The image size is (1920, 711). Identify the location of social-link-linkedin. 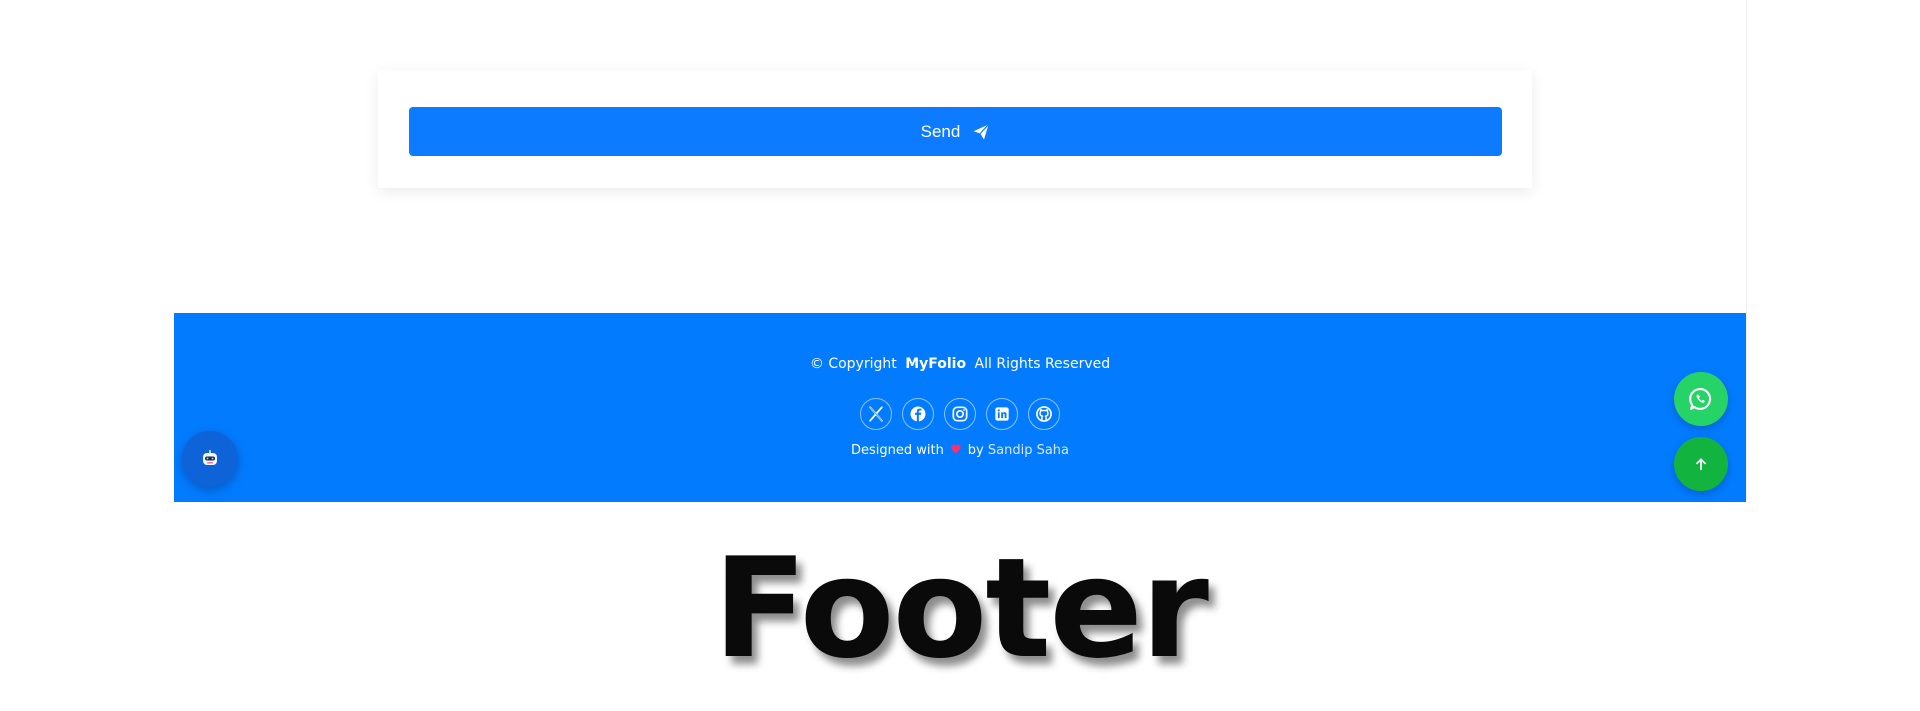
(1002, 414).